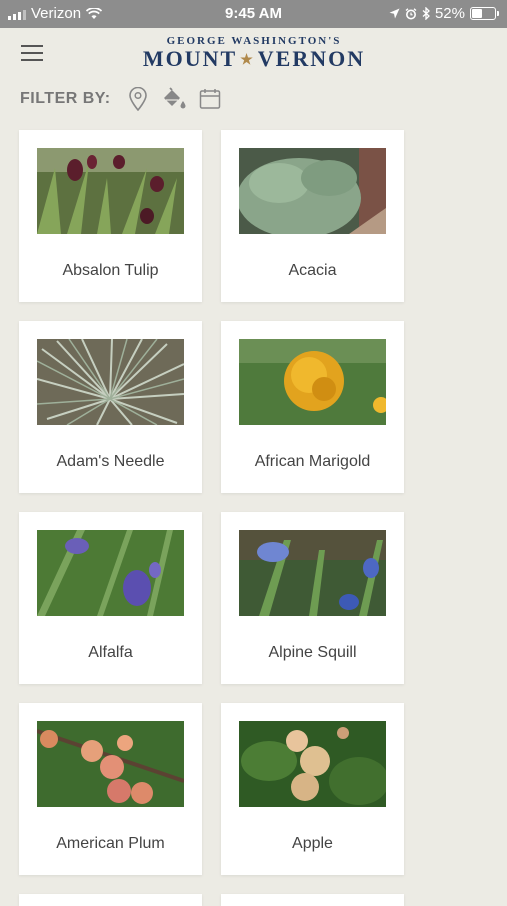  I want to click on plant-name: Alfalfa, so click(110, 652).